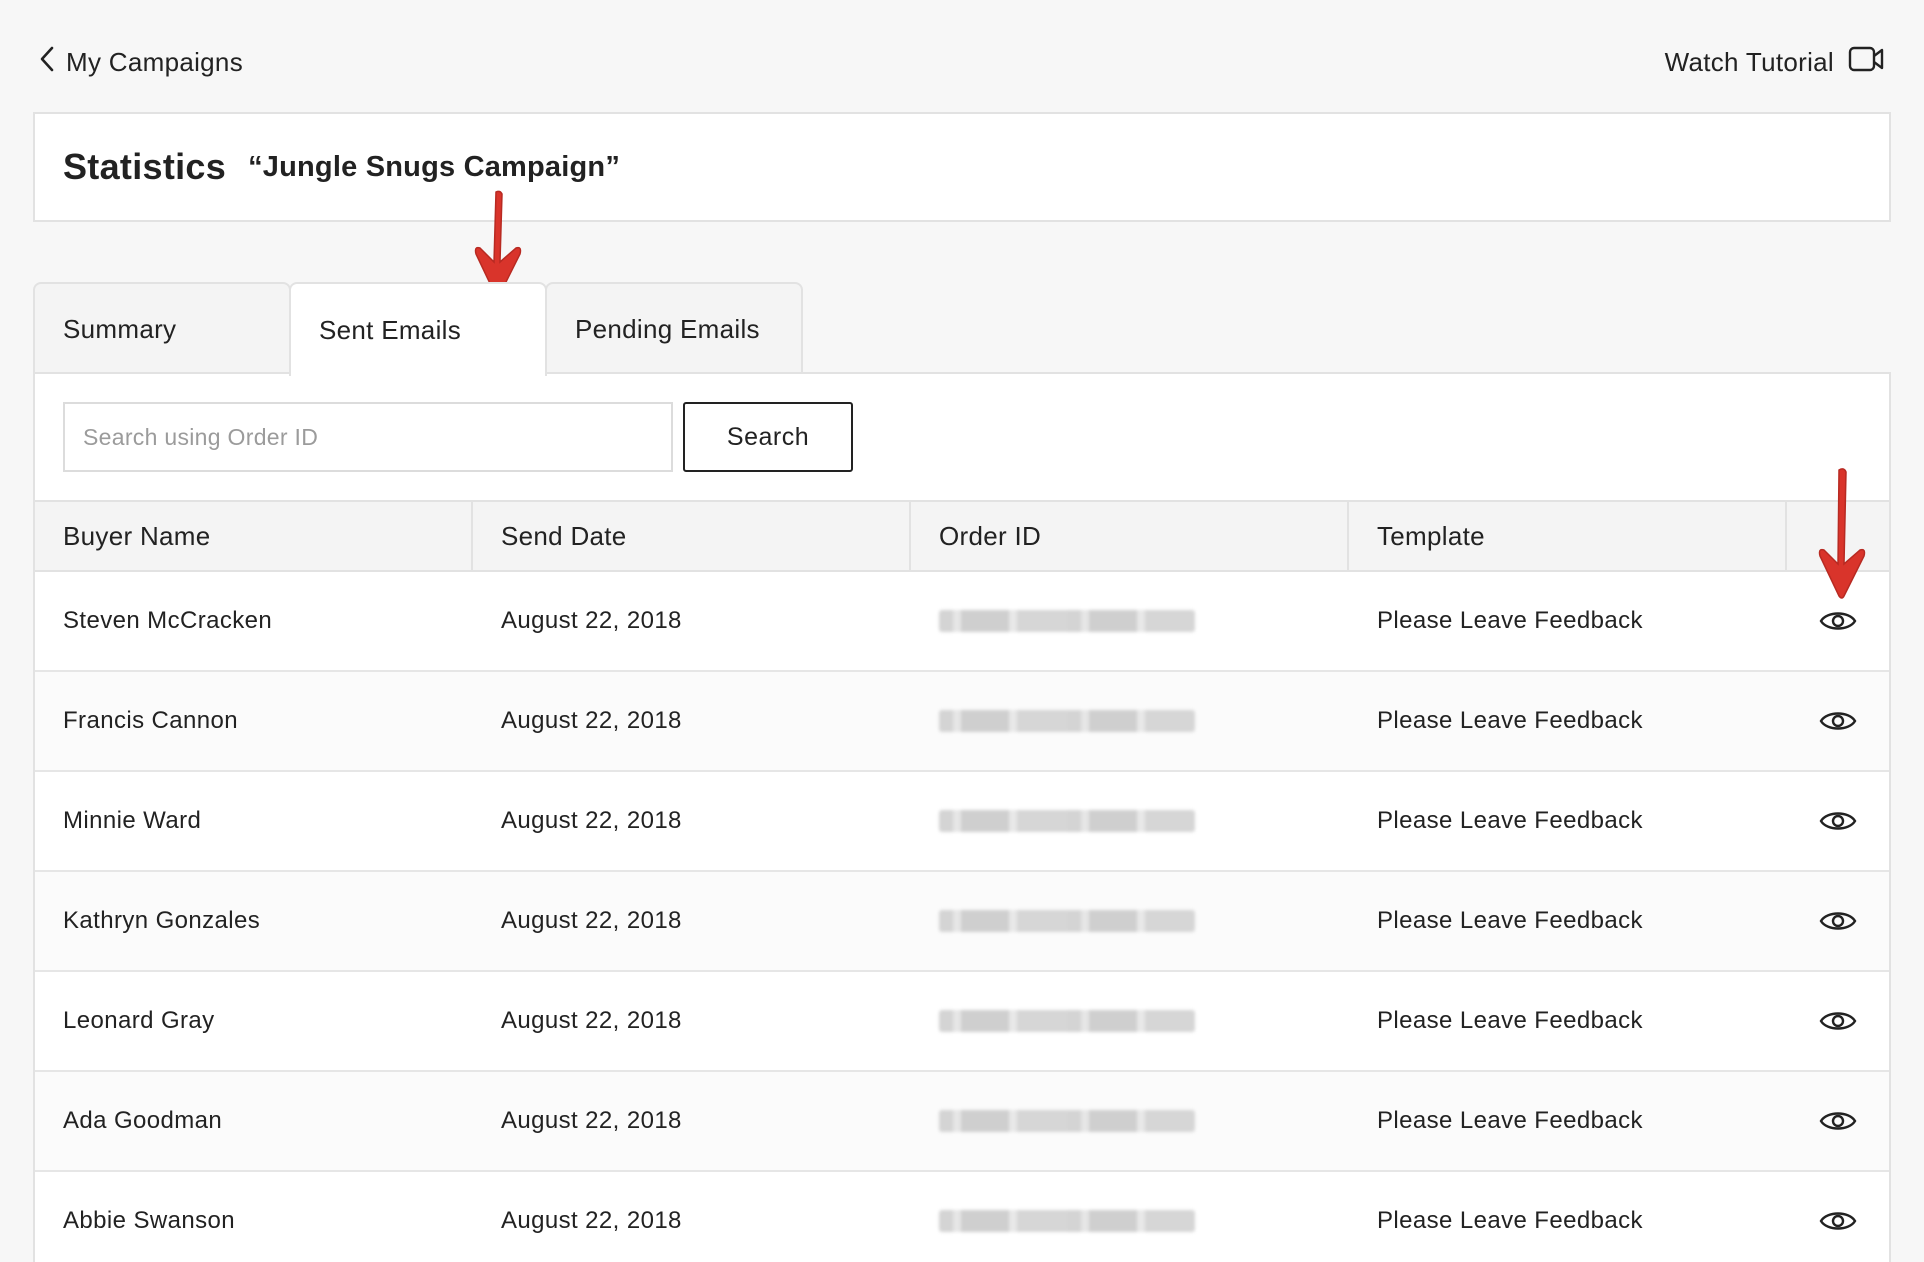 This screenshot has width=1924, height=1262. What do you see at coordinates (1749, 61) in the screenshot?
I see `watch-tutorial-label: Watch Tutorial` at bounding box center [1749, 61].